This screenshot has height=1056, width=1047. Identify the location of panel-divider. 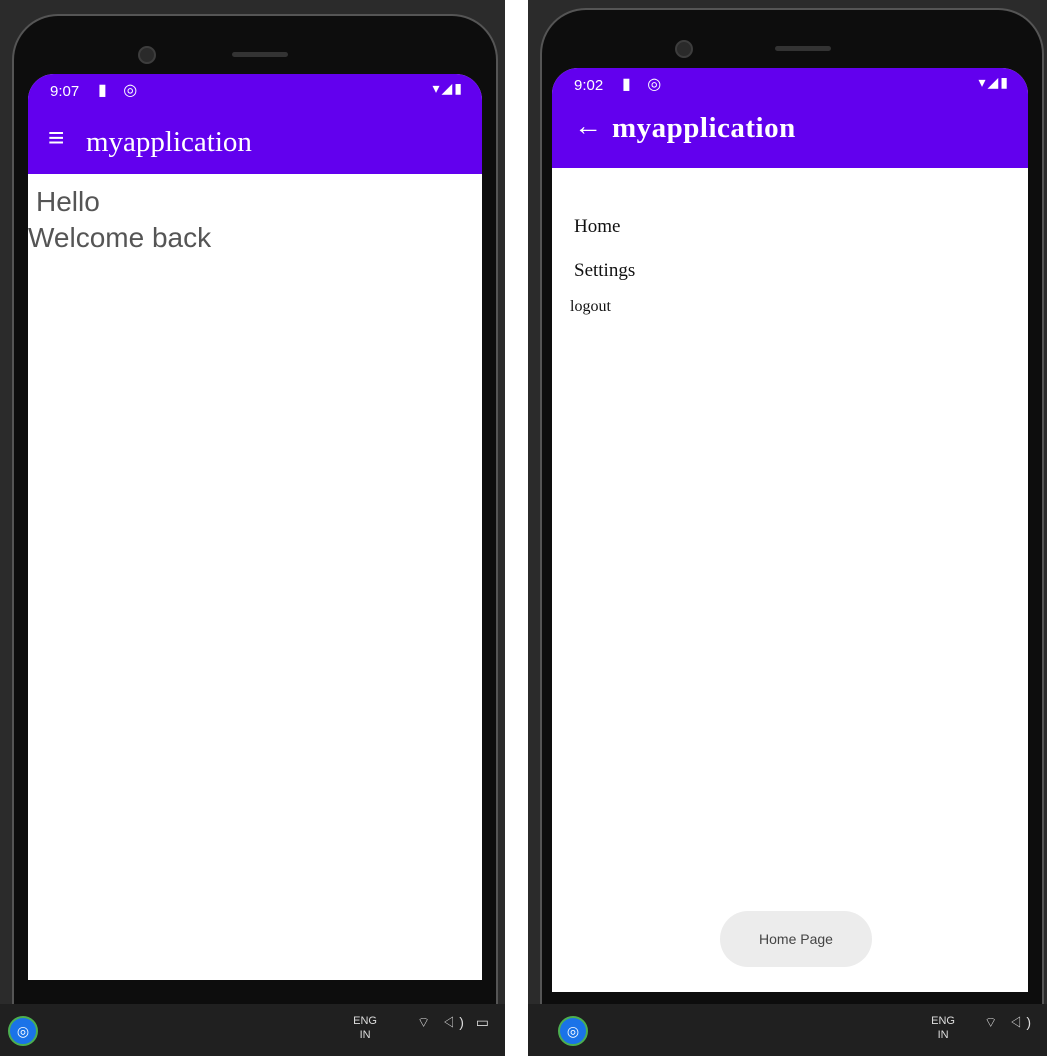
(516, 528).